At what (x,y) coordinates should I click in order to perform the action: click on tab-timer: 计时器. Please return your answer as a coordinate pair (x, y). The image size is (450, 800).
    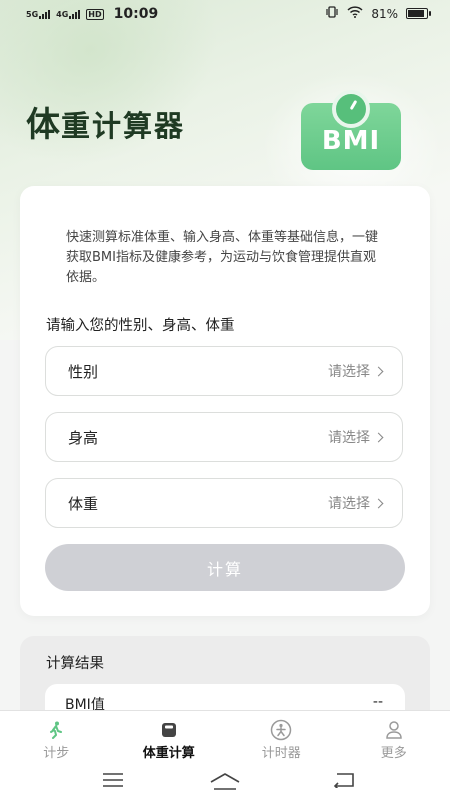
    Looking at the image, I should click on (281, 739).